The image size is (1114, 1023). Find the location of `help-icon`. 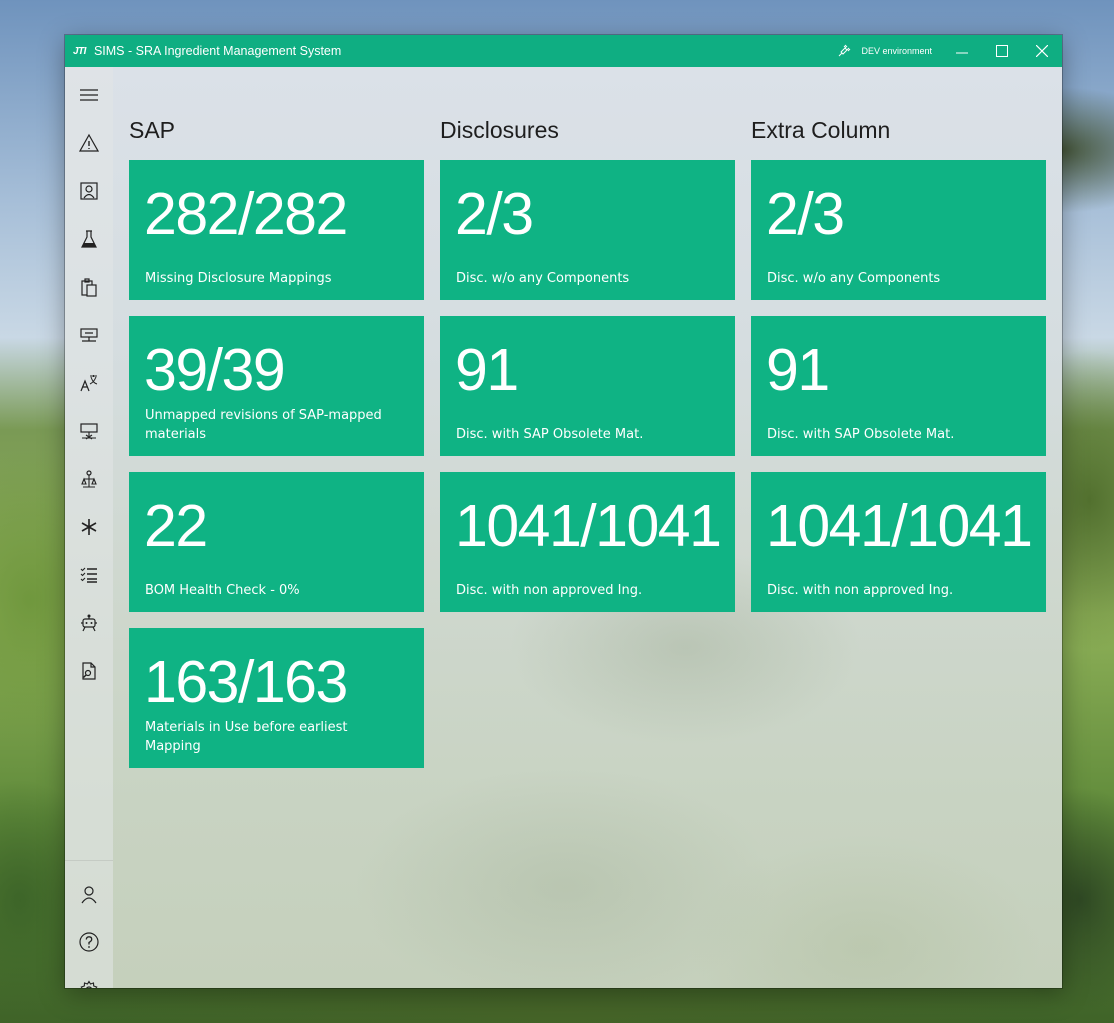

help-icon is located at coordinates (89, 942).